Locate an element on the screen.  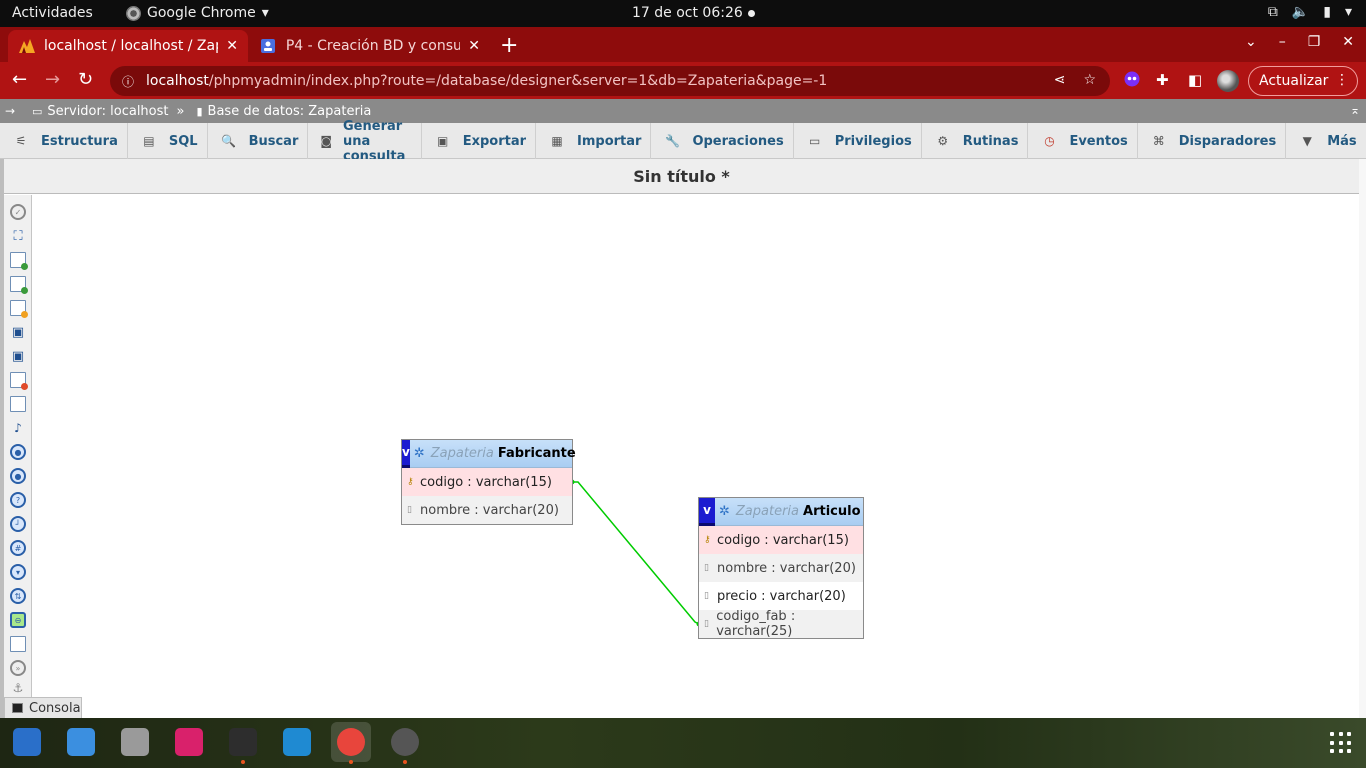
show-hide-menu-icon: ✓ is located at coordinates (18, 212).